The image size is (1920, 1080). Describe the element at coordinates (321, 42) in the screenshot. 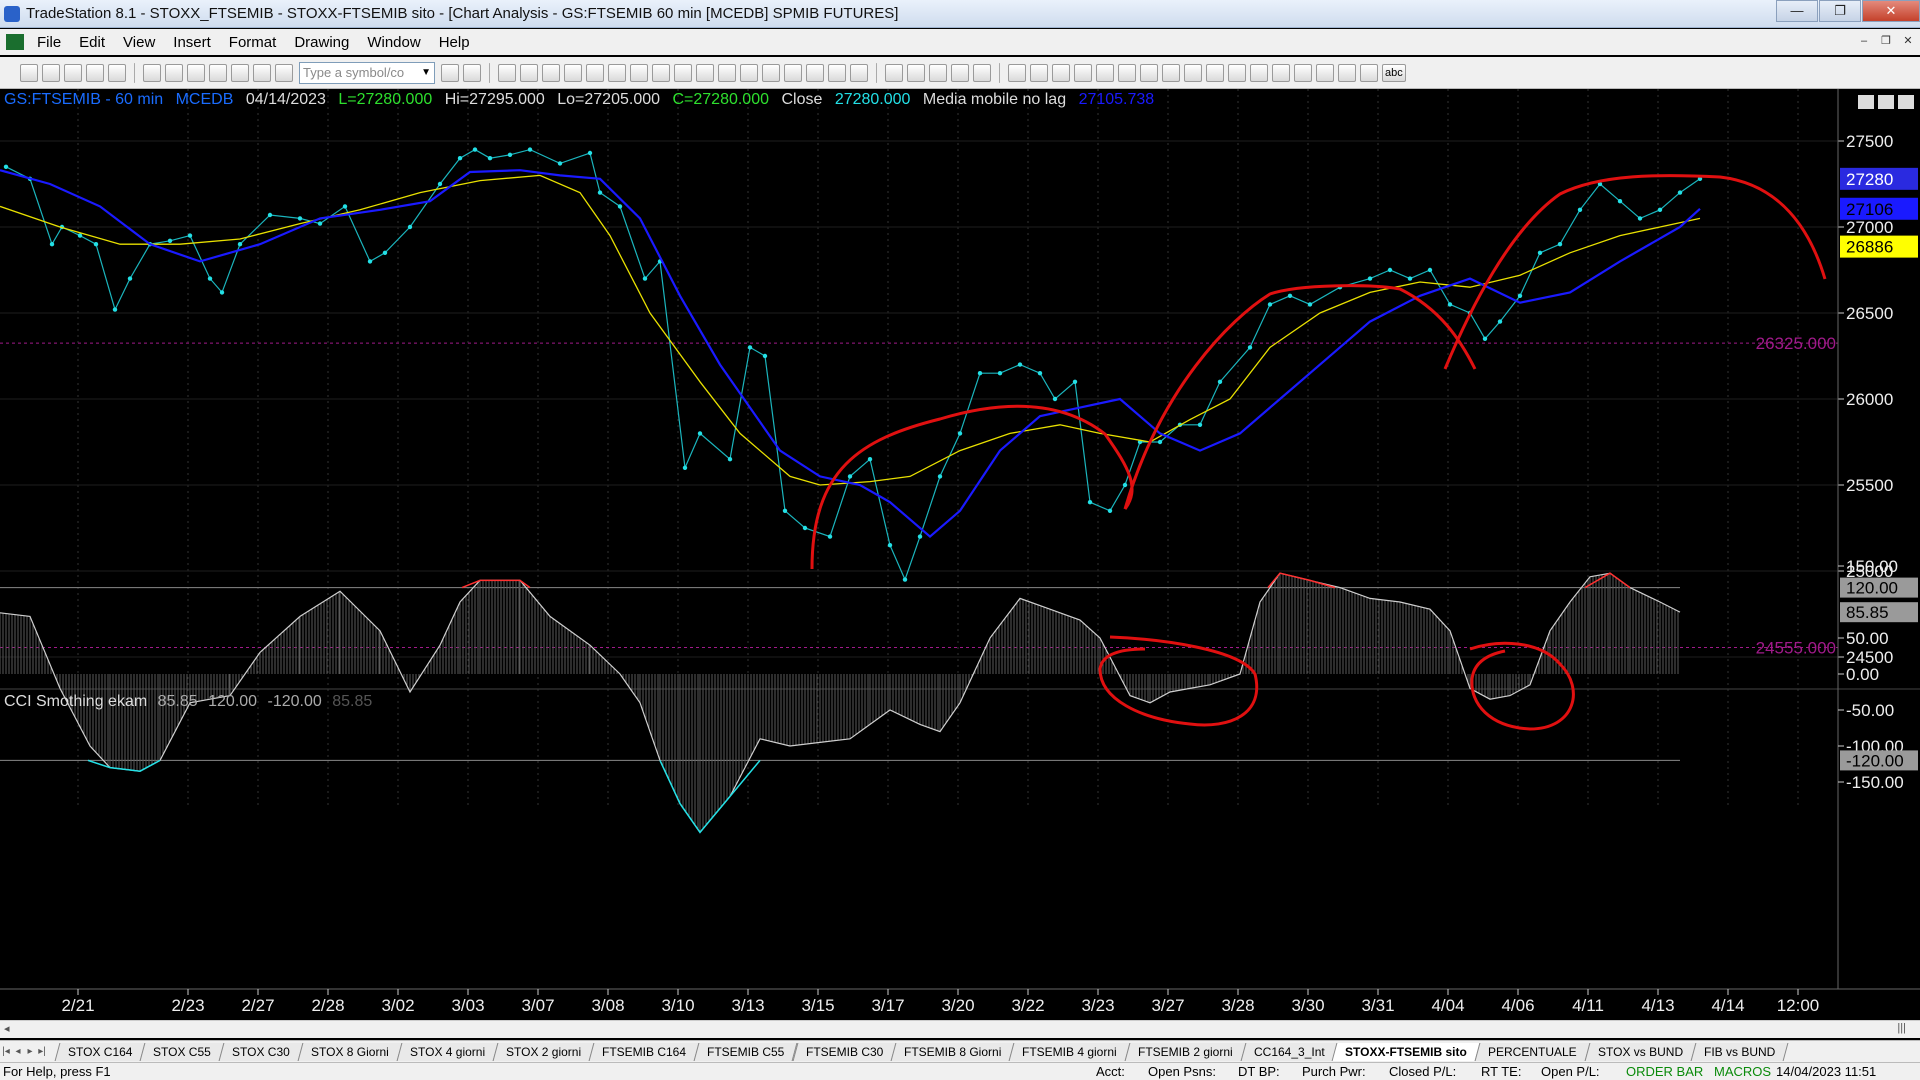

I see `menu-drawing: Drawing` at that location.